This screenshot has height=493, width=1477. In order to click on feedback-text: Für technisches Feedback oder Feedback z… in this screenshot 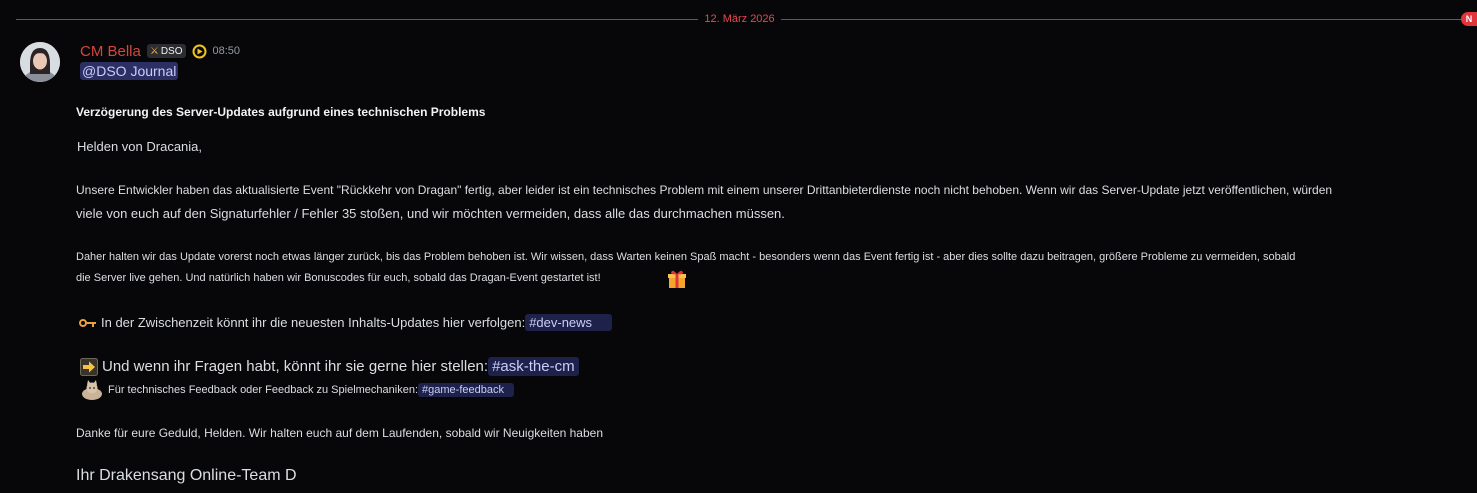, I will do `click(263, 390)`.